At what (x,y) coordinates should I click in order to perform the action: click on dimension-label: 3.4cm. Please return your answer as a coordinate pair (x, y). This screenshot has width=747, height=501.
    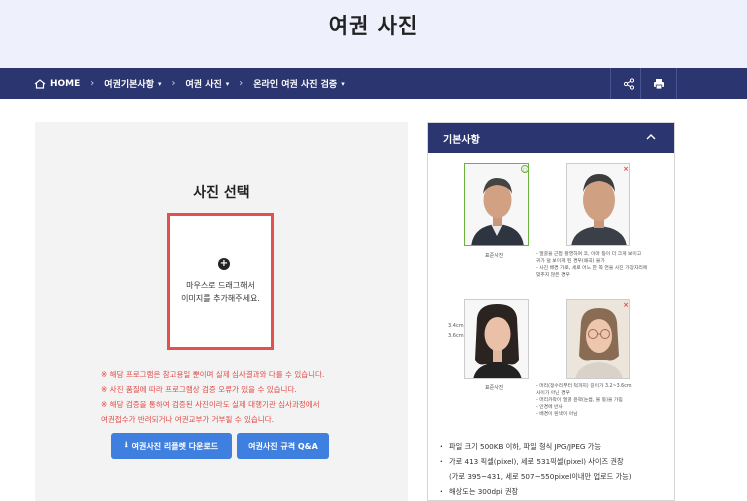
    Looking at the image, I should click on (456, 326).